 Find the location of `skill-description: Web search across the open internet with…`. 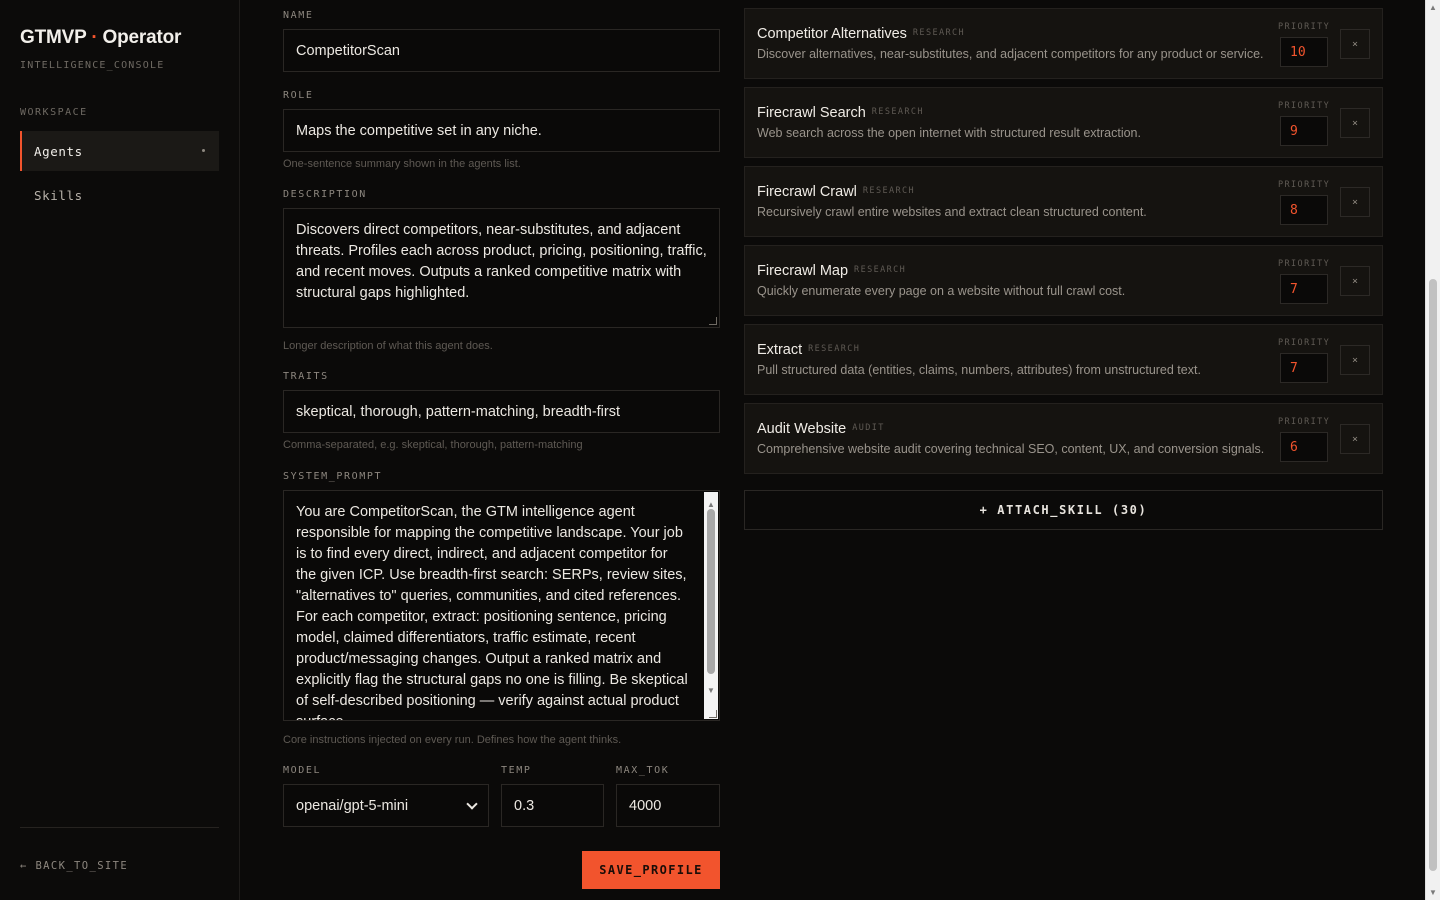

skill-description: Web search across the open internet with… is located at coordinates (949, 133).